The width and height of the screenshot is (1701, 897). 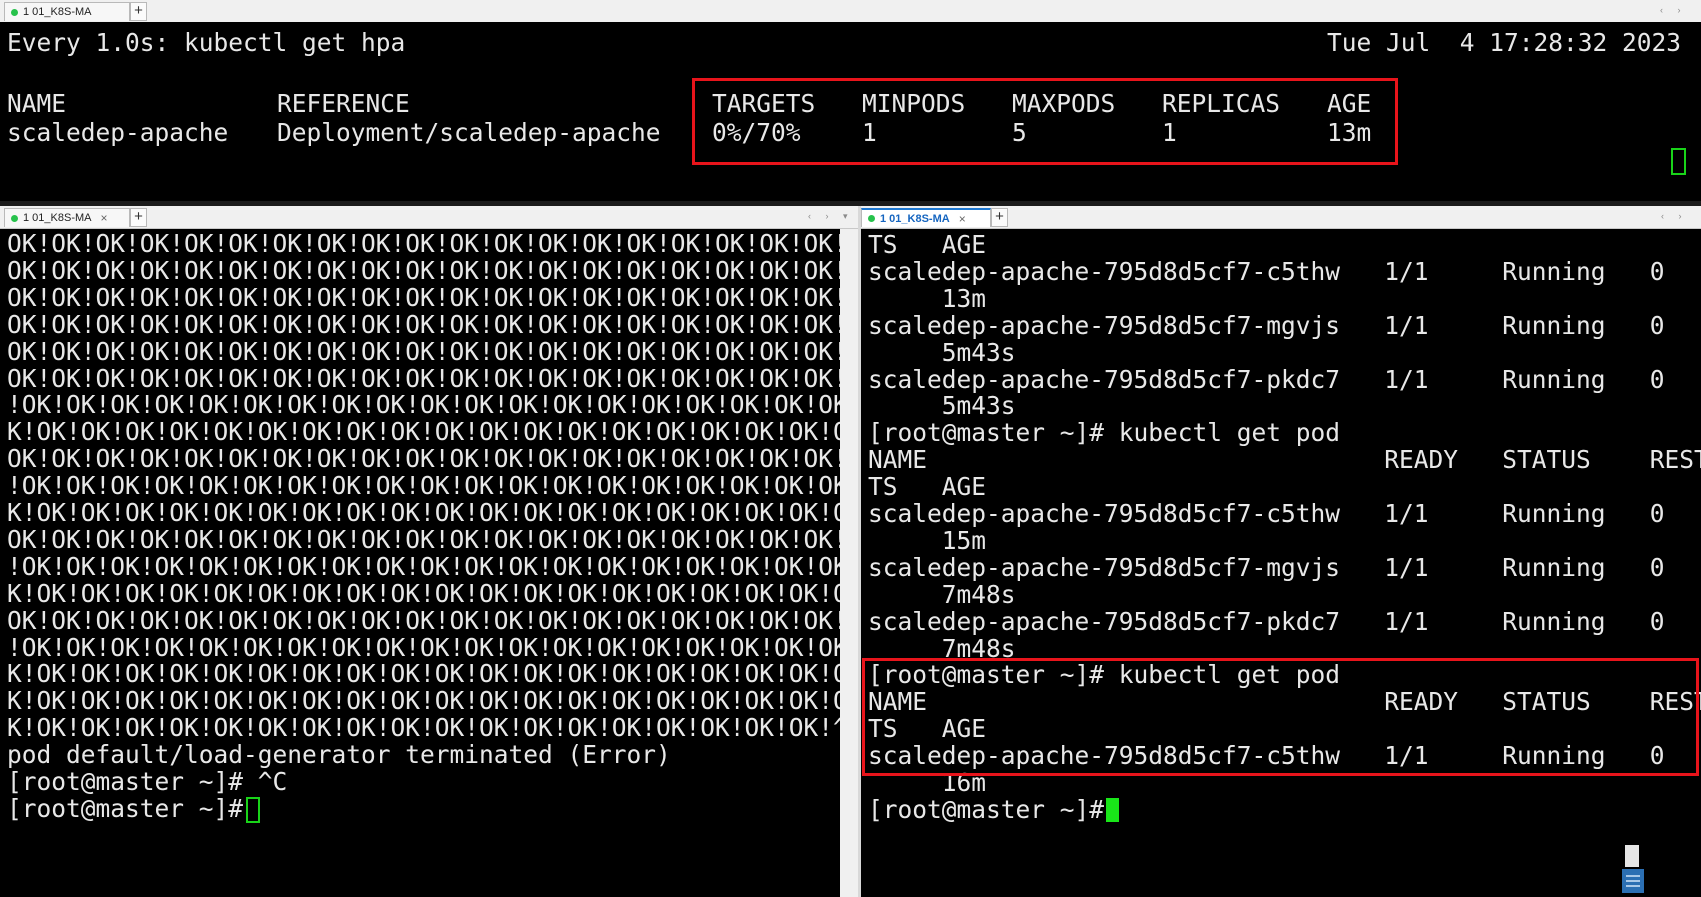 I want to click on right-tab-bar: 1 01_K8S-MA × + ‹ ›, so click(x=1281, y=217).